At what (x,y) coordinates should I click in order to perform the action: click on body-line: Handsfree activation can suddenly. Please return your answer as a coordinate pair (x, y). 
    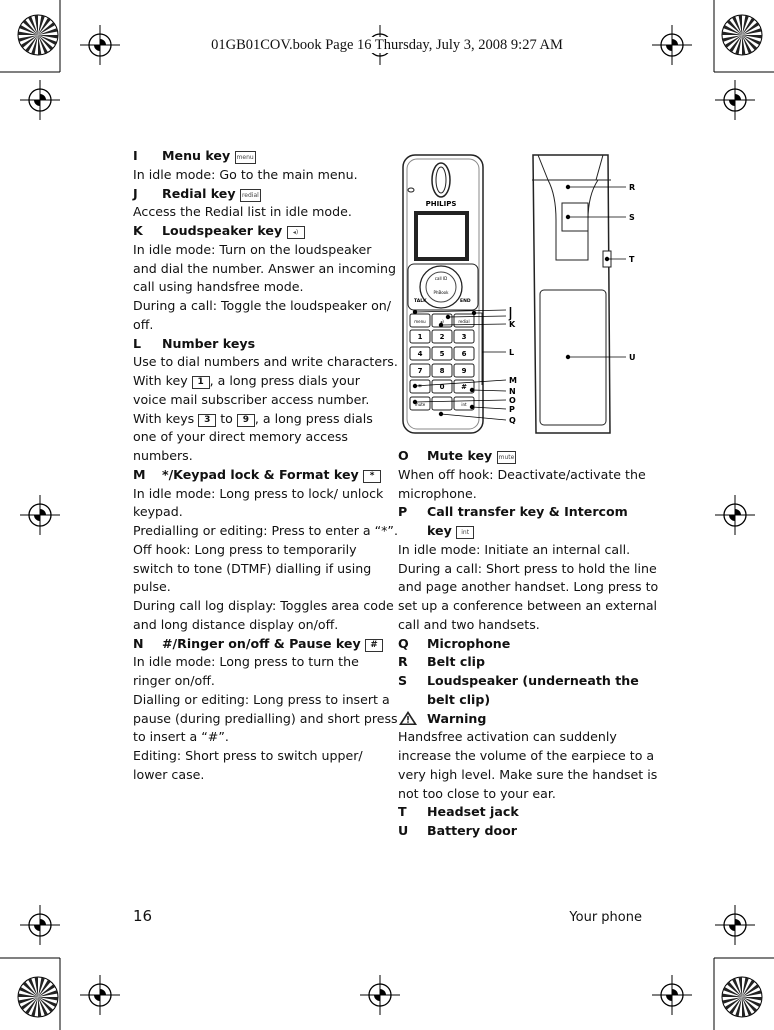
    Looking at the image, I should click on (523, 737).